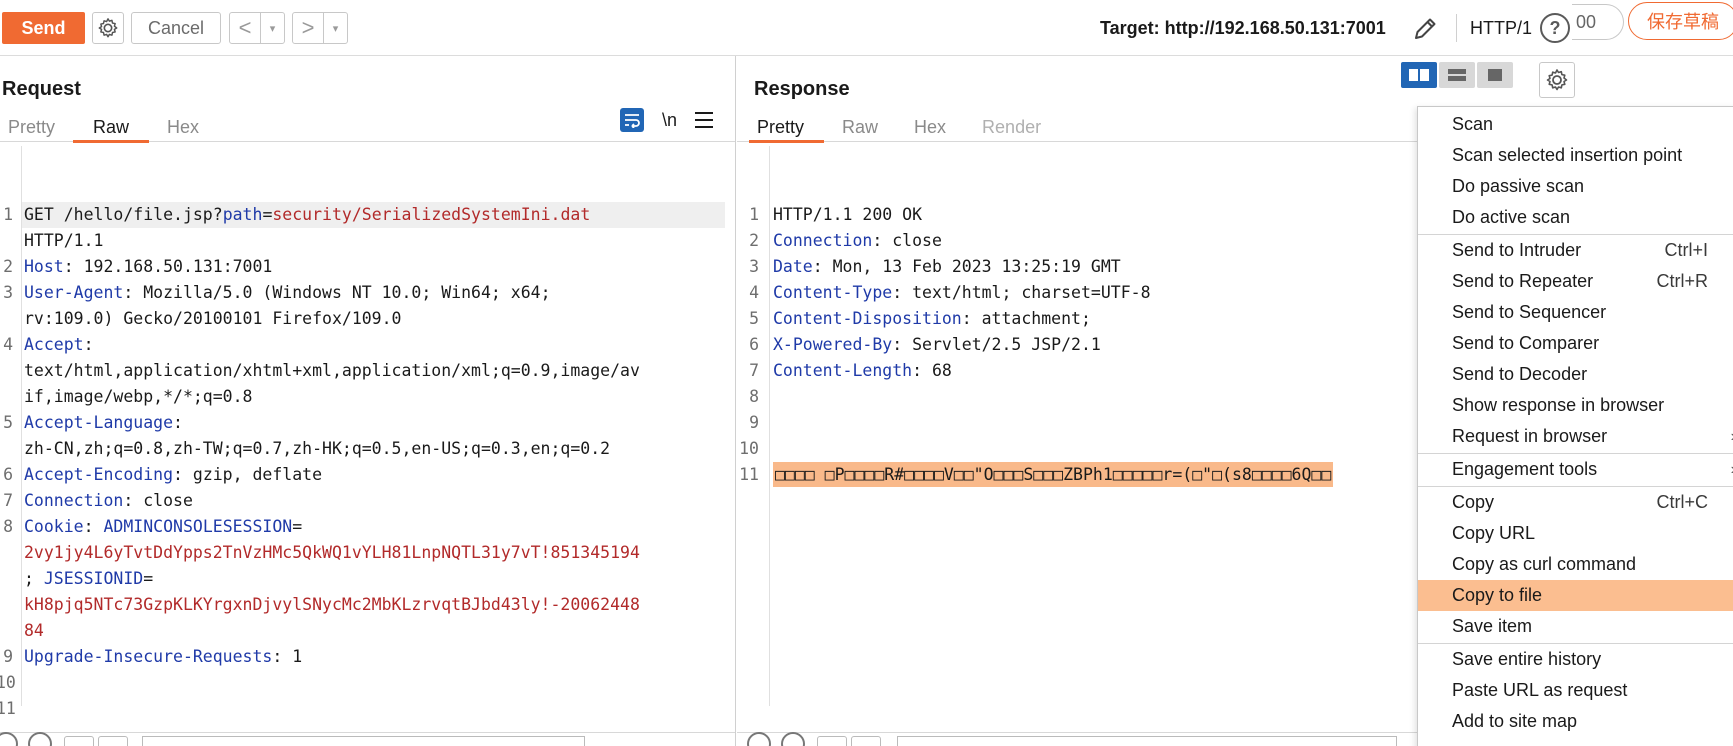  Describe the element at coordinates (158, 500) in the screenshot. I see `code-text: : close` at that location.